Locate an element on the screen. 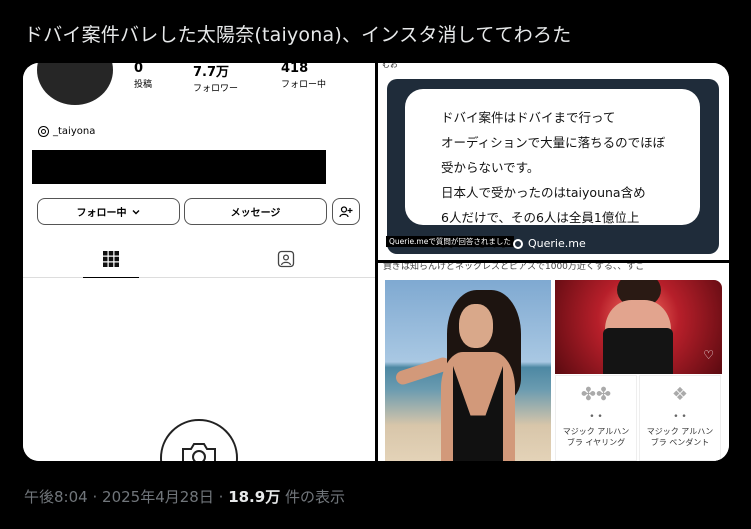  stat-posts: 0 投稿 is located at coordinates (143, 76).